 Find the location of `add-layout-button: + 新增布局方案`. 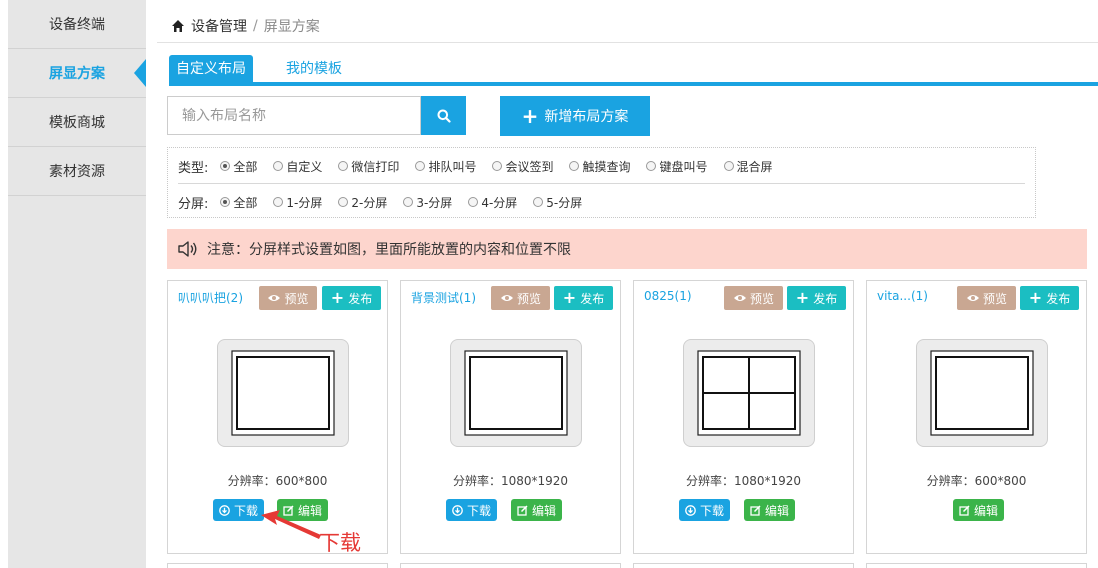

add-layout-button: + 新增布局方案 is located at coordinates (575, 116).